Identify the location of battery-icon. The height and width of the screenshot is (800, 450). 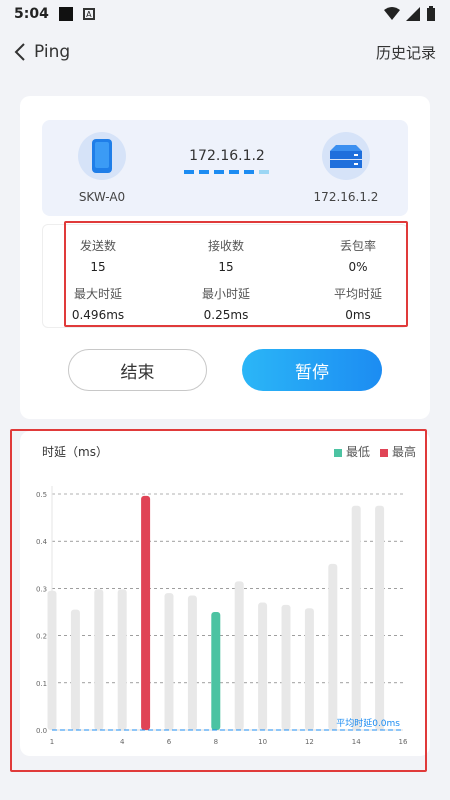
(431, 13).